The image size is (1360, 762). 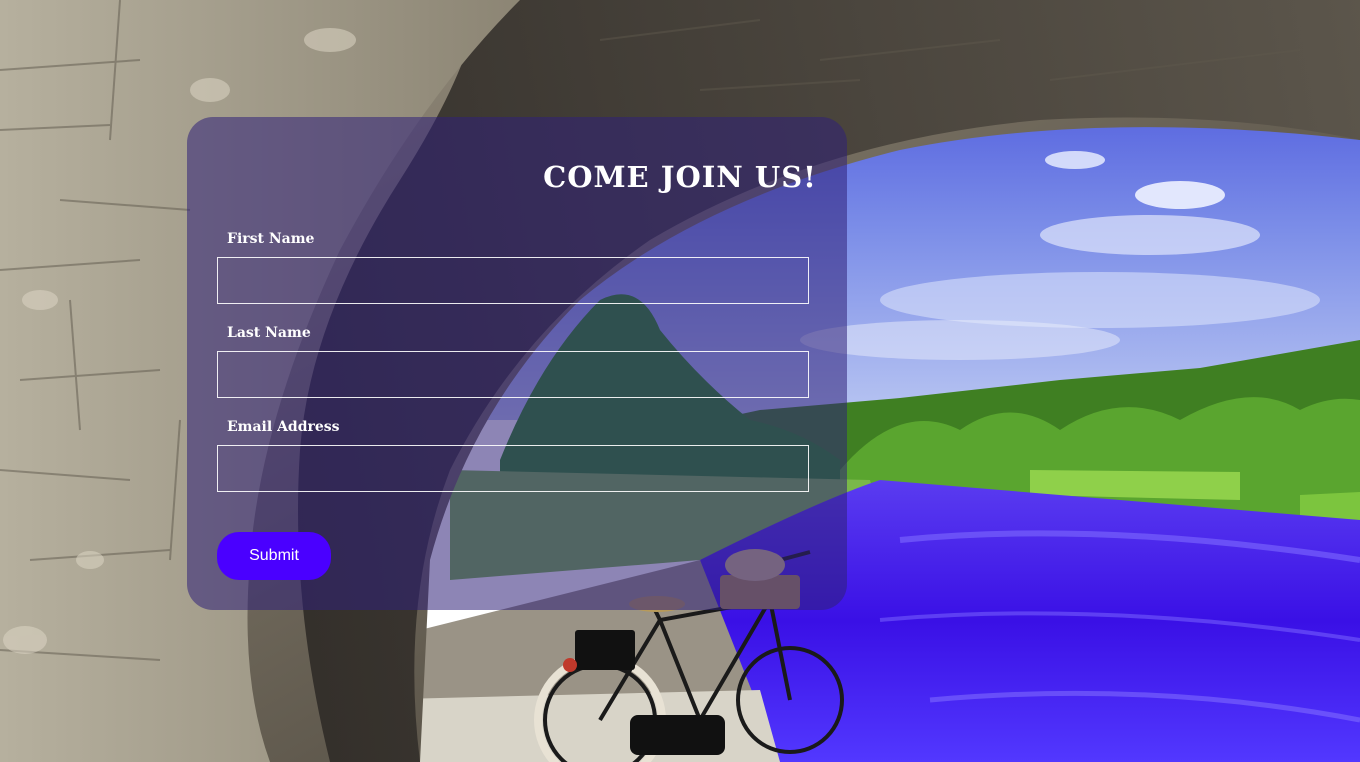 What do you see at coordinates (269, 333) in the screenshot?
I see `last-name-label: Last Name` at bounding box center [269, 333].